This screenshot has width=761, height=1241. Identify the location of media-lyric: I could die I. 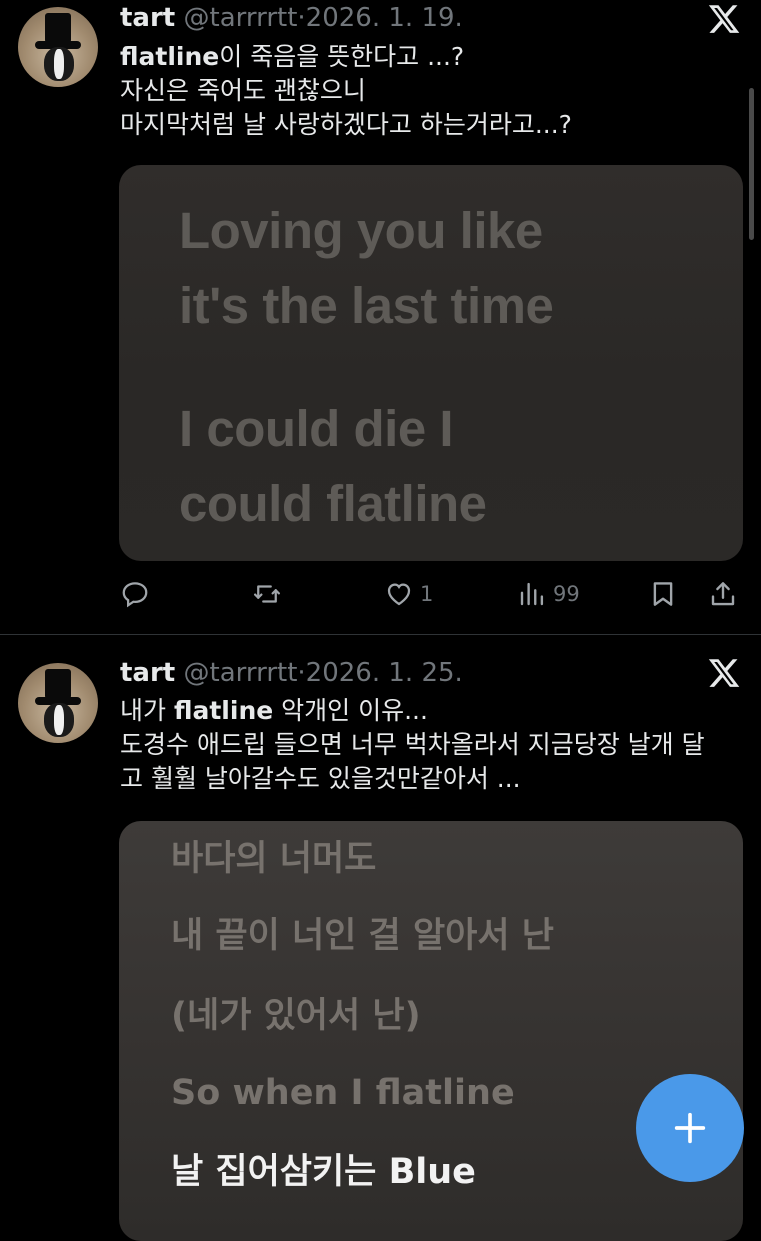
(316, 428).